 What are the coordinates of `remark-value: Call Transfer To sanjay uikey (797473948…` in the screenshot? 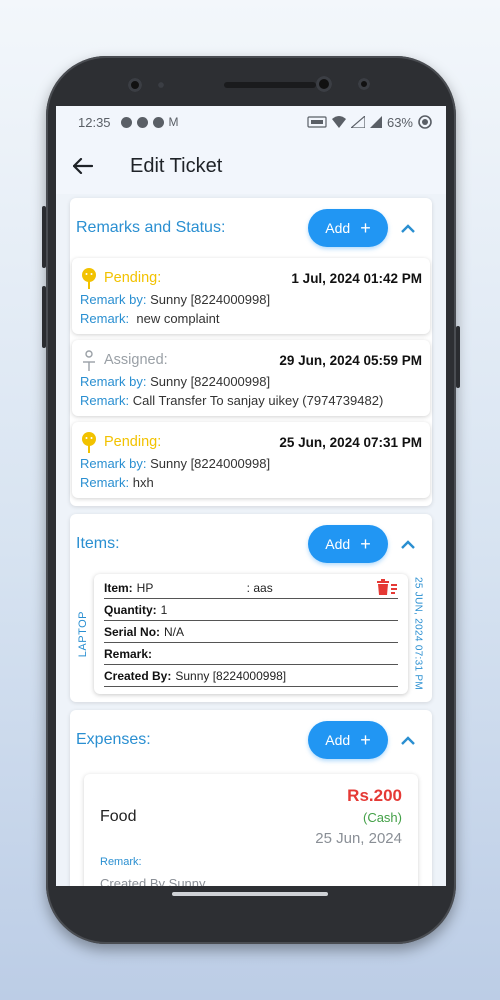 It's located at (258, 400).